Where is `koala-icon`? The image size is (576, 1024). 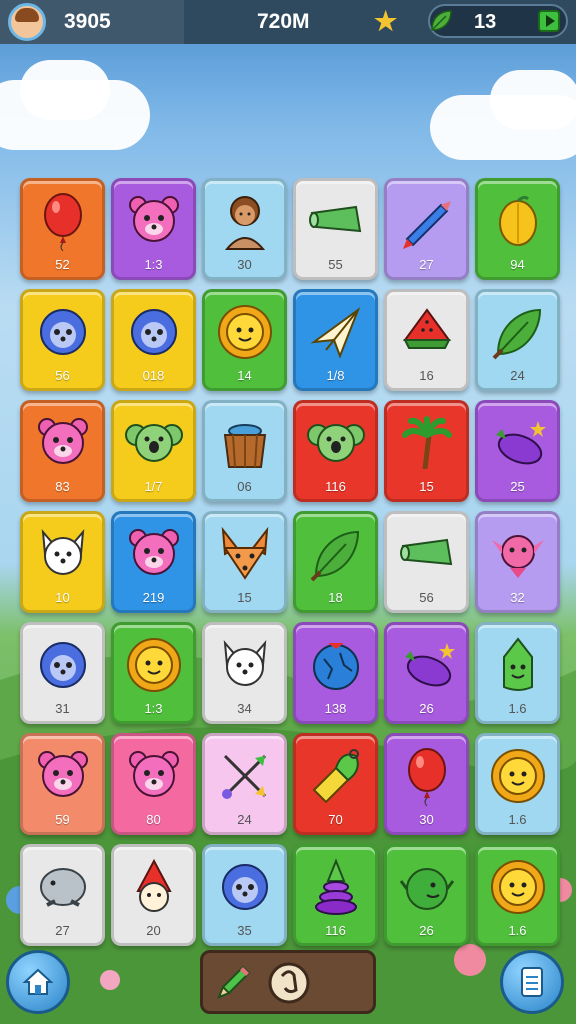 koala-icon is located at coordinates (153, 443).